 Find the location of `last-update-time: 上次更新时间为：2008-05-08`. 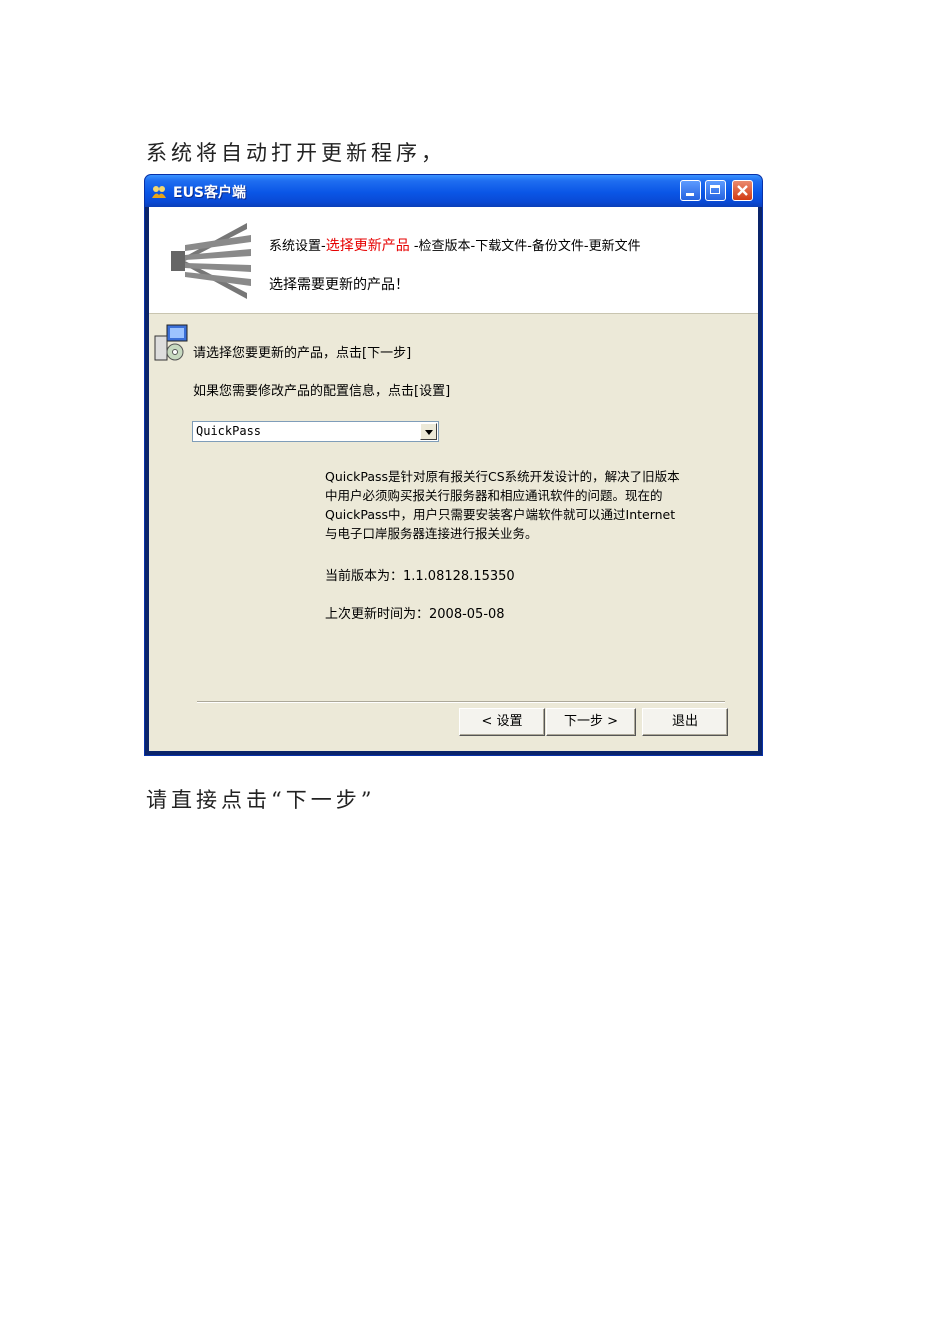

last-update-time: 上次更新时间为：2008-05-08 is located at coordinates (415, 614).